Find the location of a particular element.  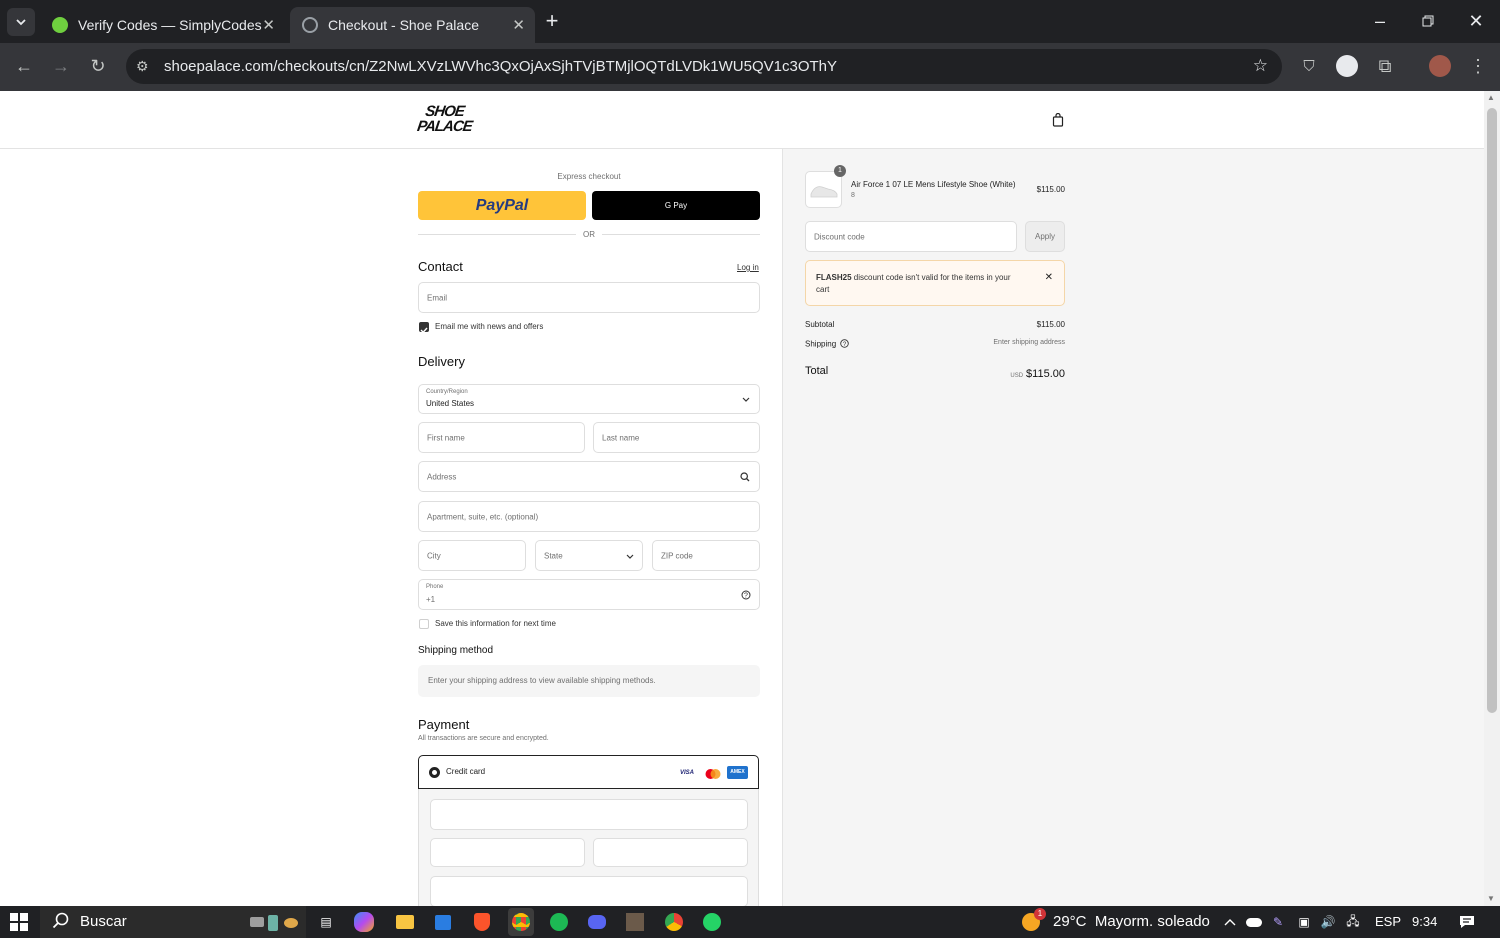

chrome-profile-icon is located at coordinates (674, 922).